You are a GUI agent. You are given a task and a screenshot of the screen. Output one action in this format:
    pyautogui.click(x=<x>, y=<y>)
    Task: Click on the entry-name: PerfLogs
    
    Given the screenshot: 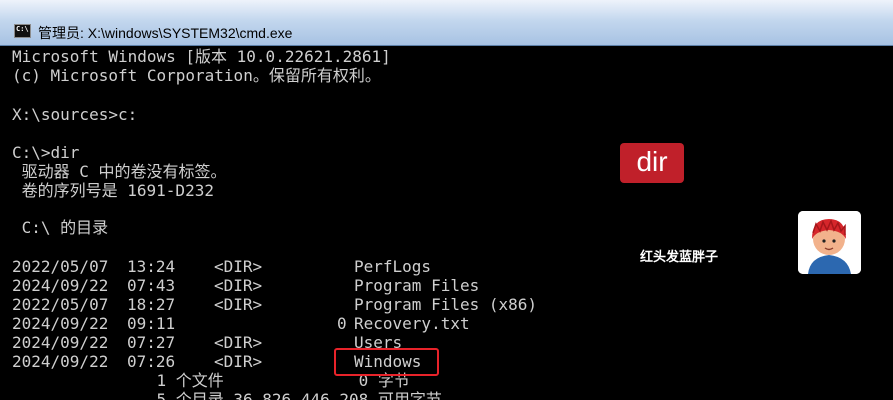 What is the action you would take?
    pyautogui.click(x=393, y=266)
    